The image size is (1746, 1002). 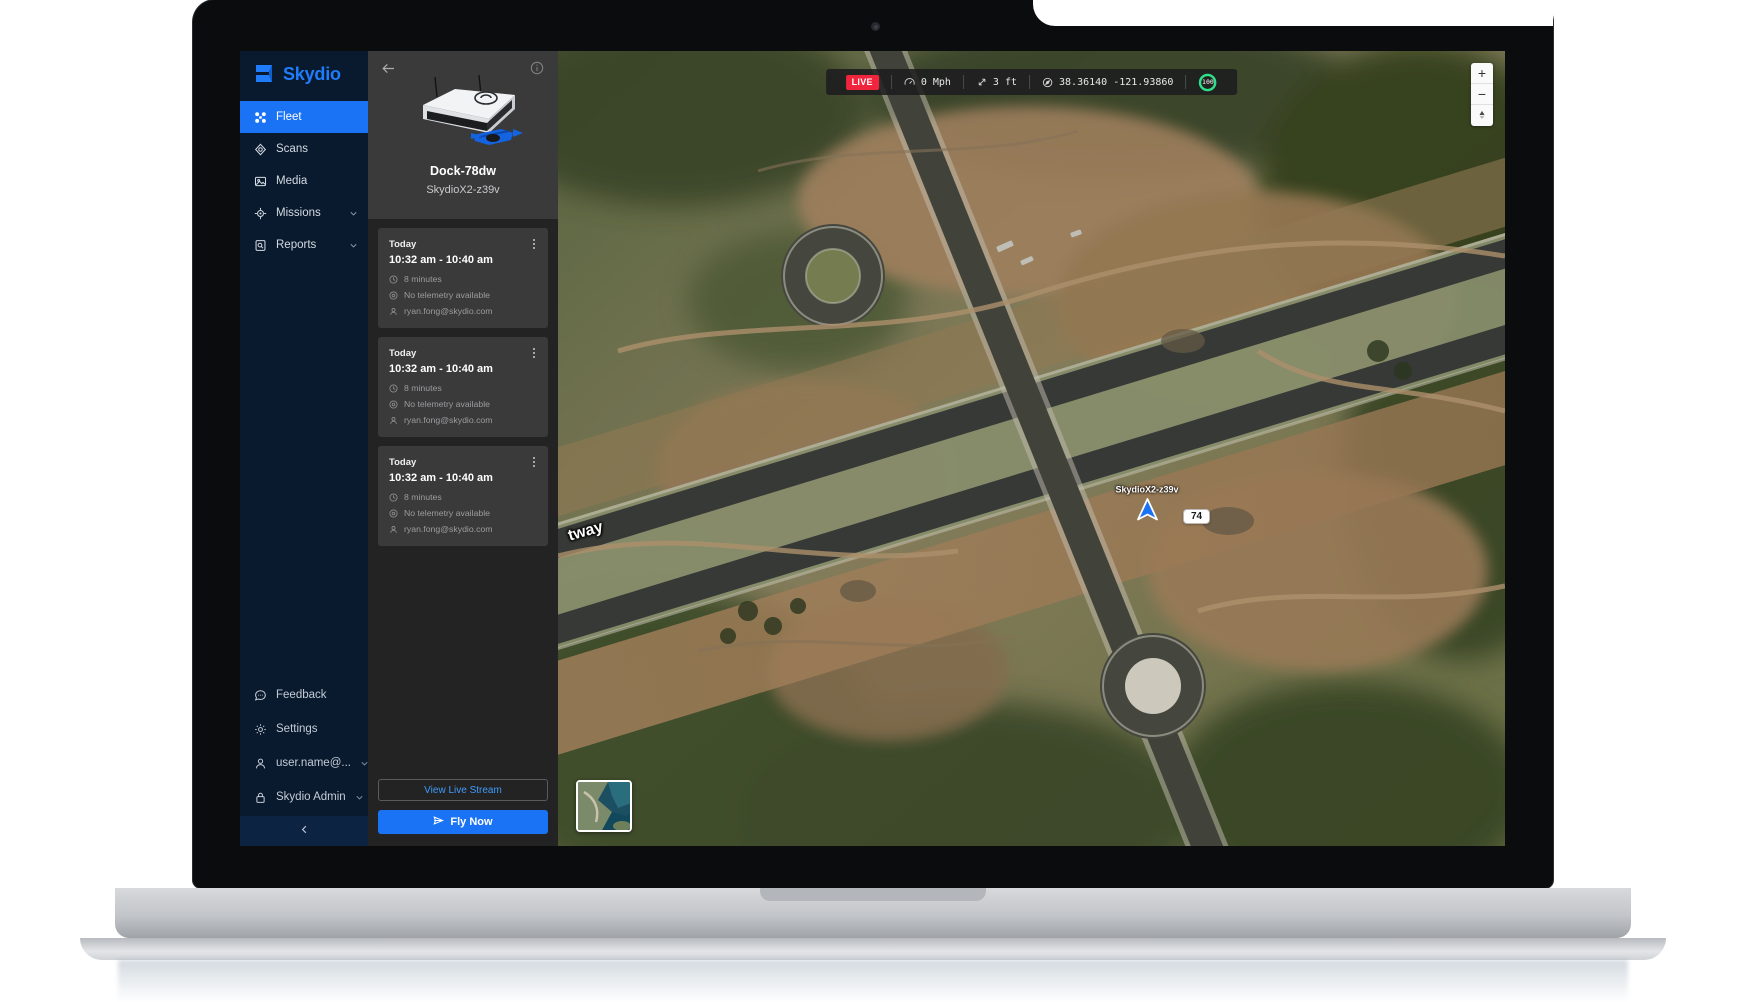 I want to click on drone-arrow-icon, so click(x=1146, y=510).